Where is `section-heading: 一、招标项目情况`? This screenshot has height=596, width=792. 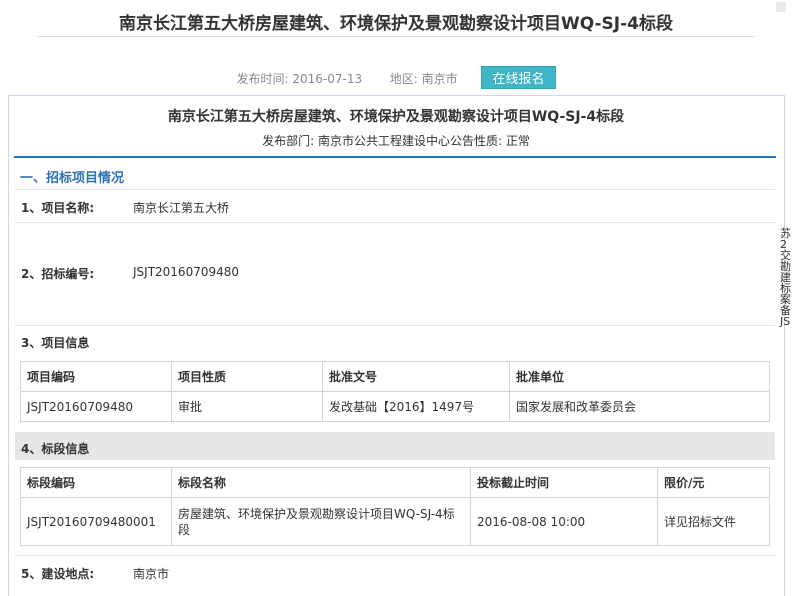
section-heading: 一、招标项目情况 is located at coordinates (72, 178).